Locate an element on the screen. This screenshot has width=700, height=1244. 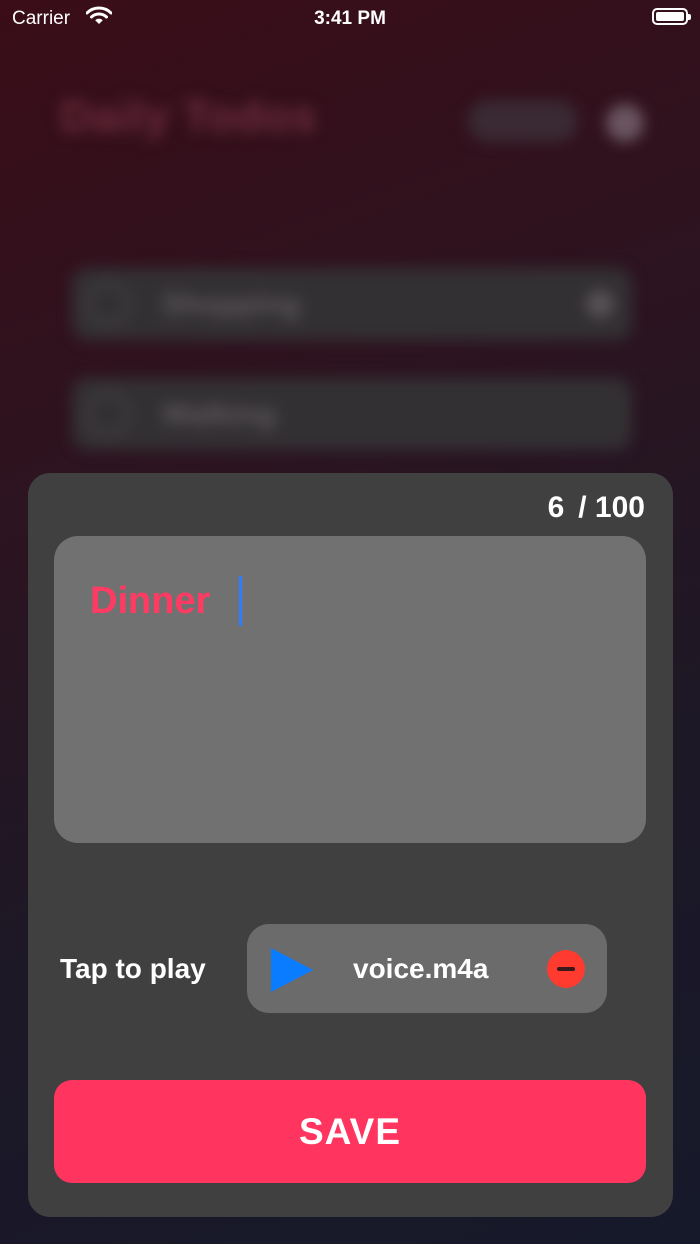
background-pill is located at coordinates (523, 121).